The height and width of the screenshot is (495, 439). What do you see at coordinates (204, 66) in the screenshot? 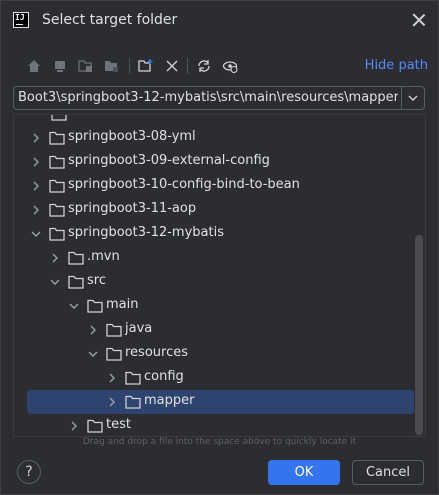
I see `refresh-icon` at bounding box center [204, 66].